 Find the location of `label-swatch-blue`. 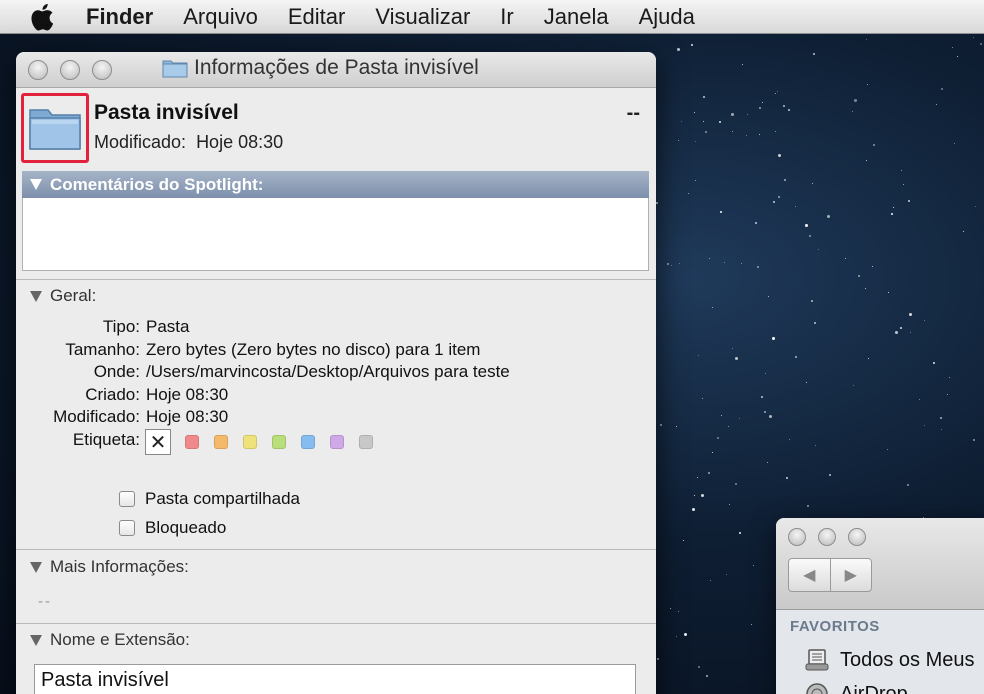

label-swatch-blue is located at coordinates (308, 442).